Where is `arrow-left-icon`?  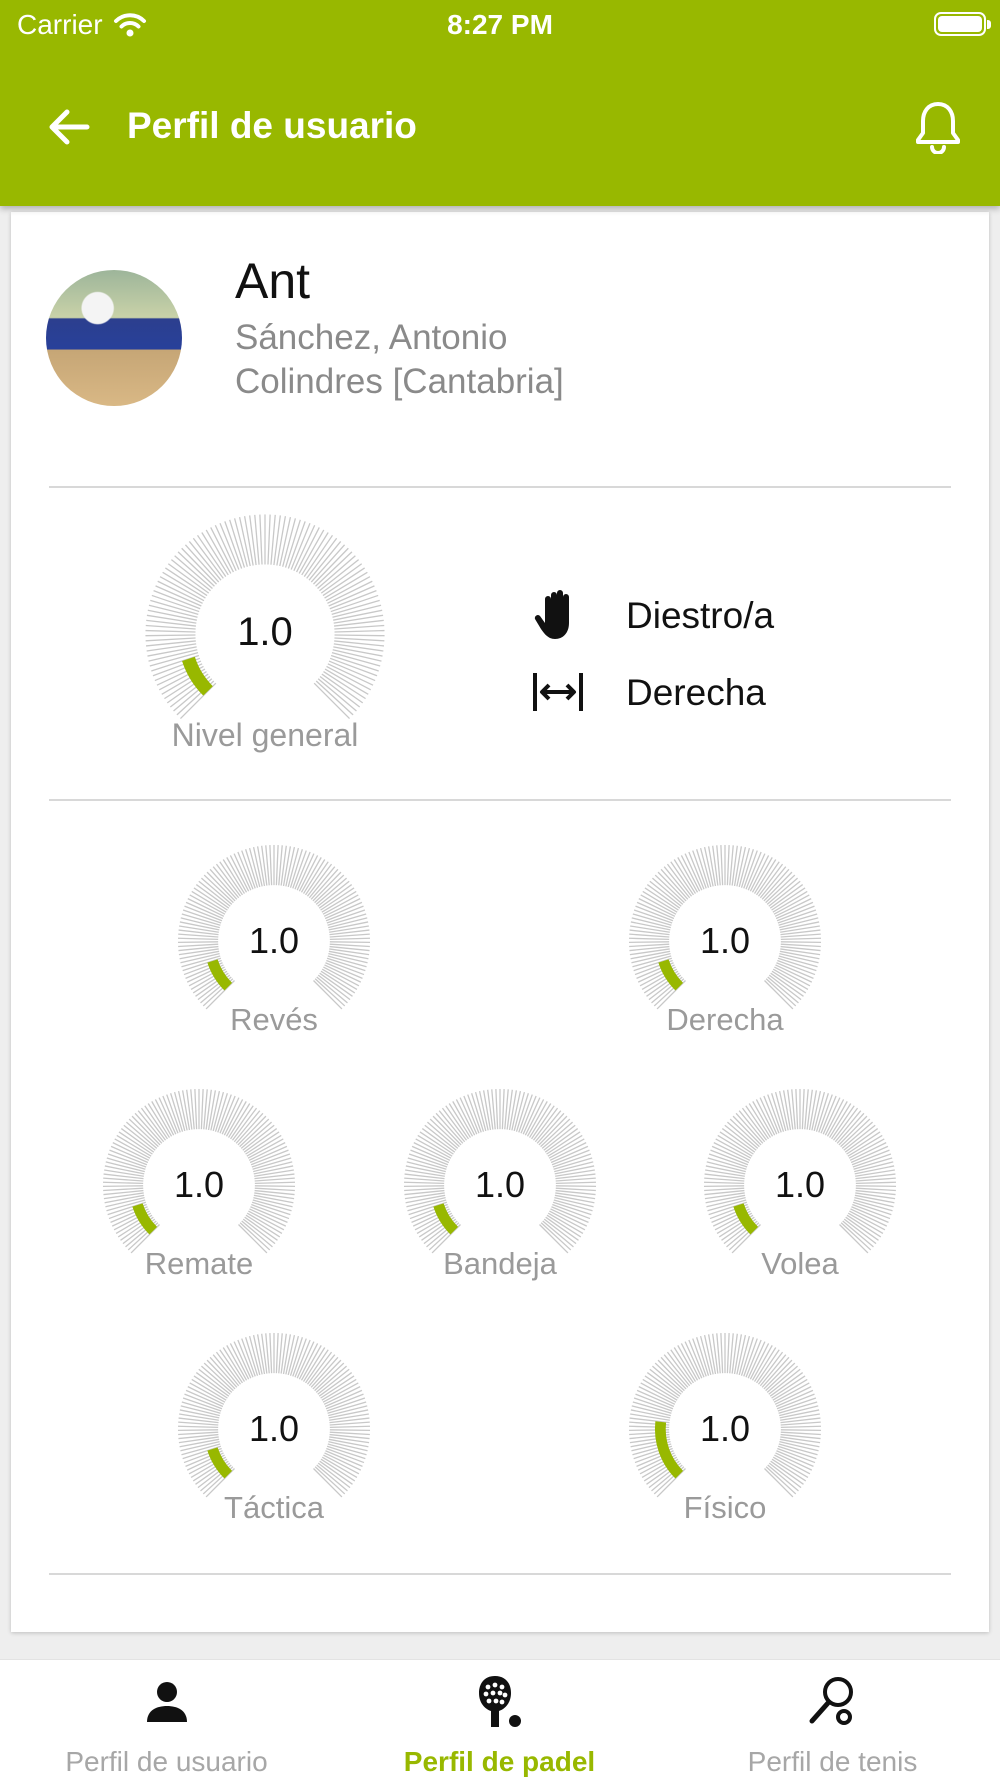
arrow-left-icon is located at coordinates (69, 127).